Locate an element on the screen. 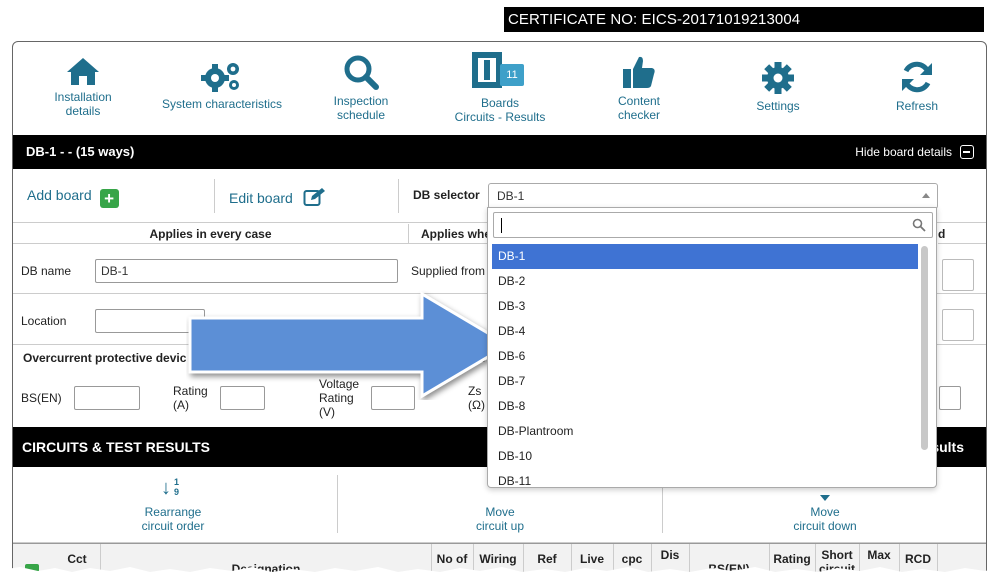  ocpd-label: Overcurrent protective devic is located at coordinates (105, 358).